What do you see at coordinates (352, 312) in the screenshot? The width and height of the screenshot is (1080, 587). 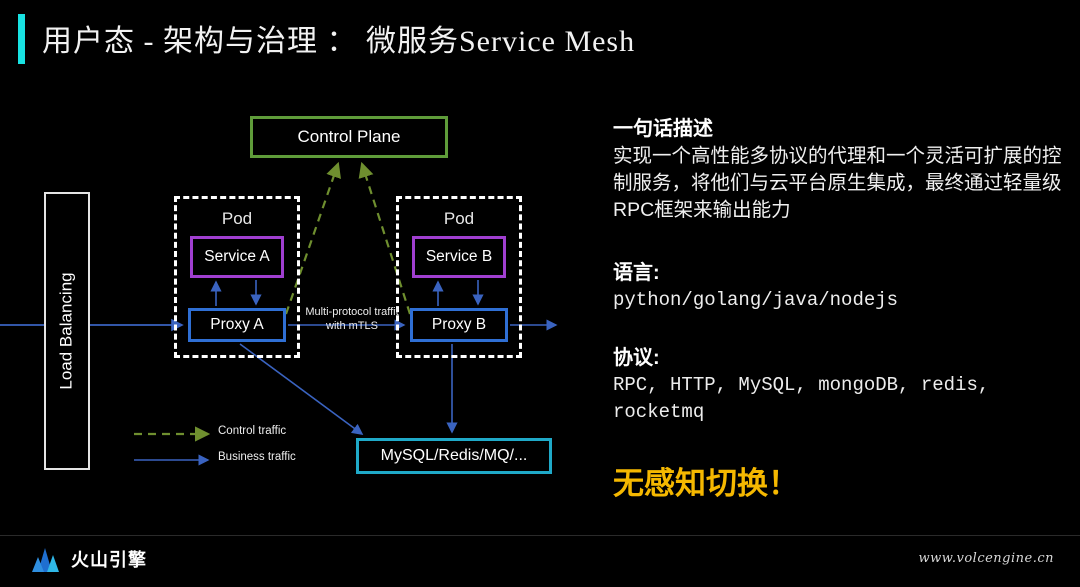 I see `multi-protocol-line1: Multi-protocol traffit` at bounding box center [352, 312].